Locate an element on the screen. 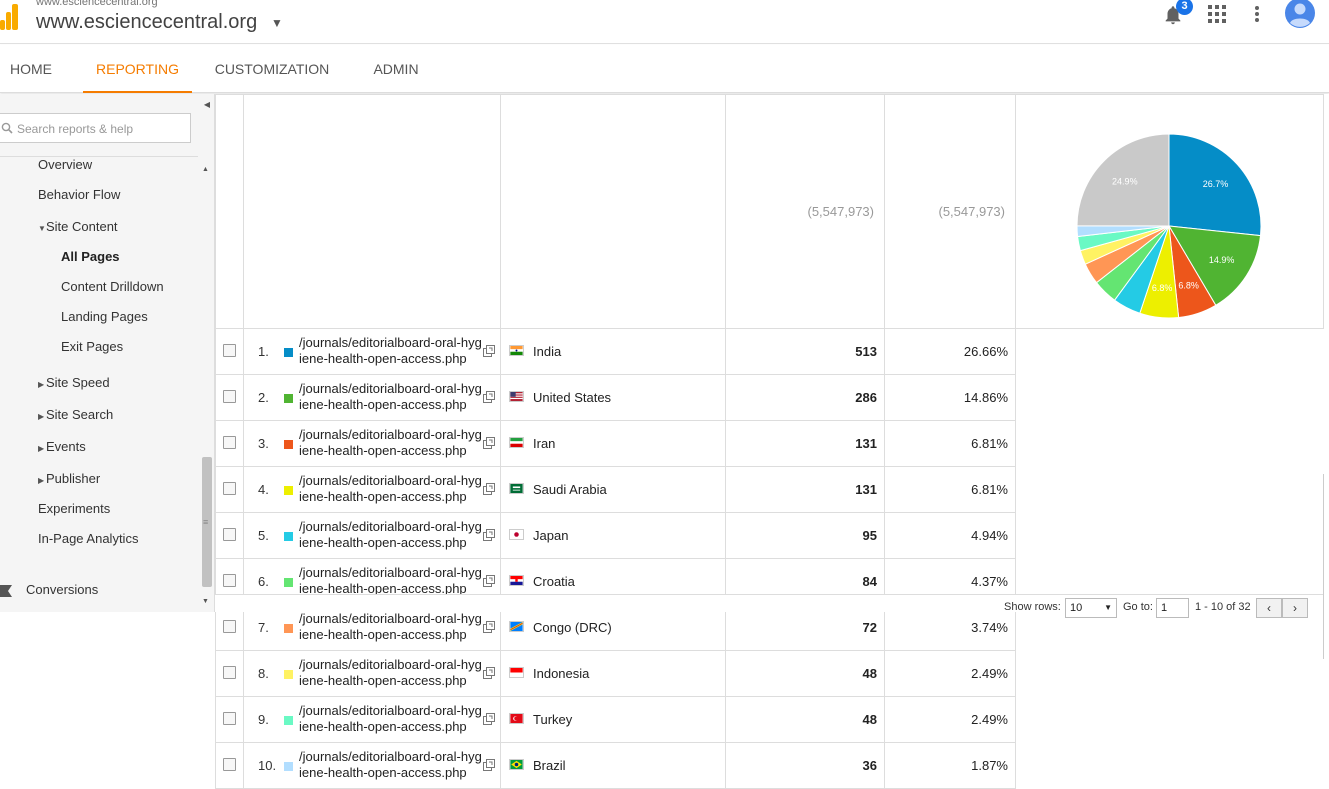 This screenshot has height=789, width=1329. row-index: 10. is located at coordinates (267, 765).